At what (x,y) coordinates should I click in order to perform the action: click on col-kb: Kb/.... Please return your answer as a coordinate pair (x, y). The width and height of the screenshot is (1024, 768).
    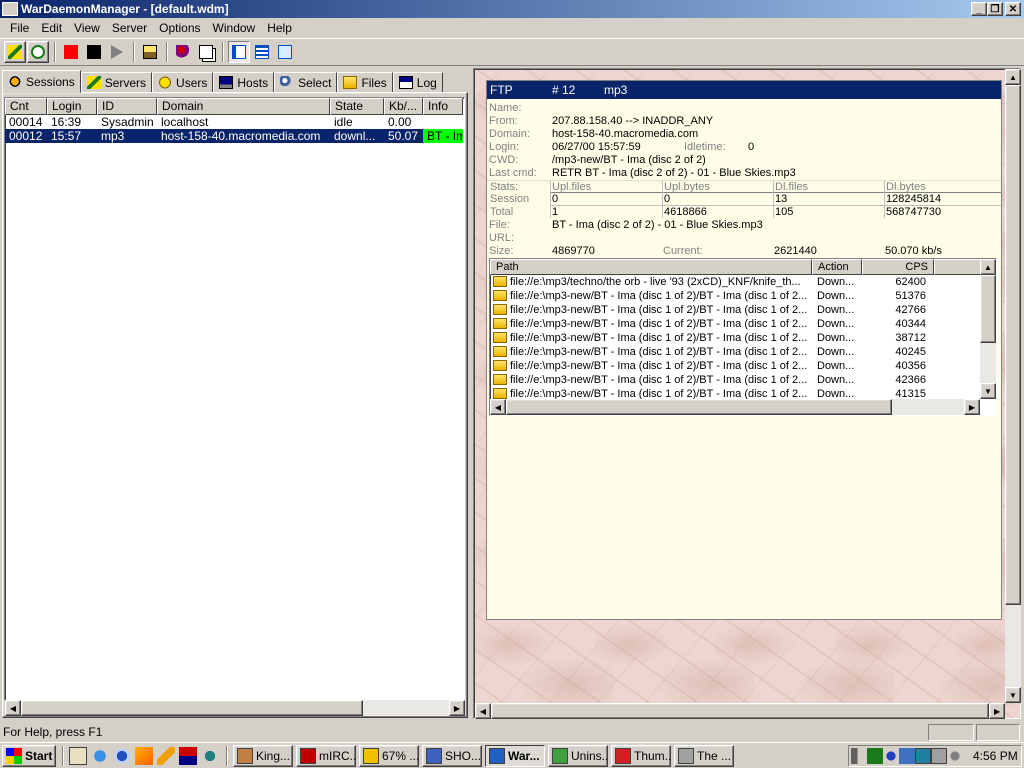
    Looking at the image, I should click on (403, 106).